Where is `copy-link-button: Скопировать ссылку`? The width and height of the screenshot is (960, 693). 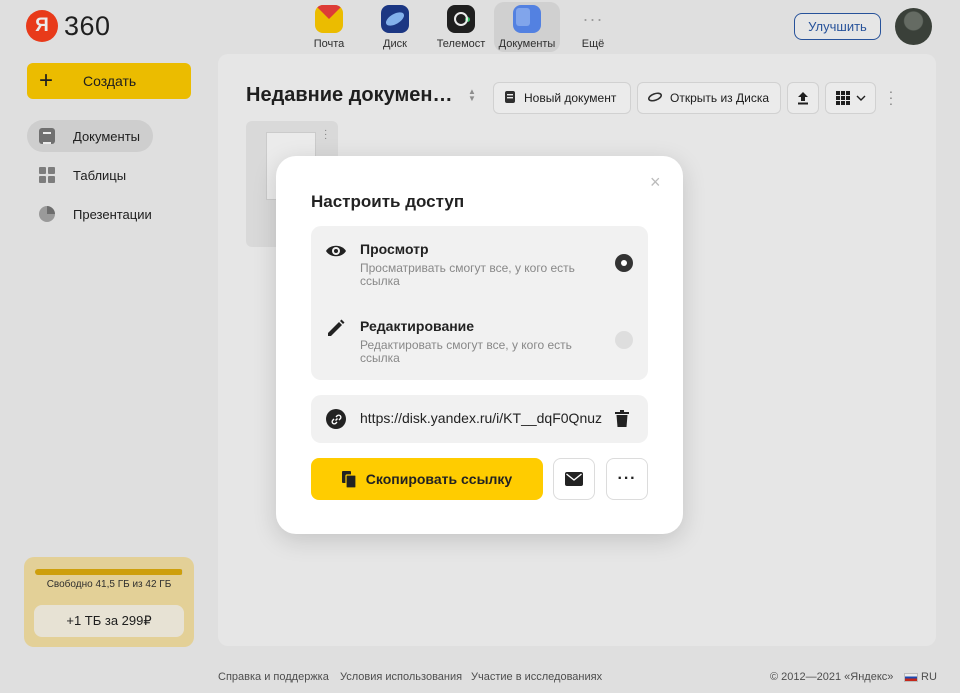
copy-link-button: Скопировать ссылку is located at coordinates (427, 479).